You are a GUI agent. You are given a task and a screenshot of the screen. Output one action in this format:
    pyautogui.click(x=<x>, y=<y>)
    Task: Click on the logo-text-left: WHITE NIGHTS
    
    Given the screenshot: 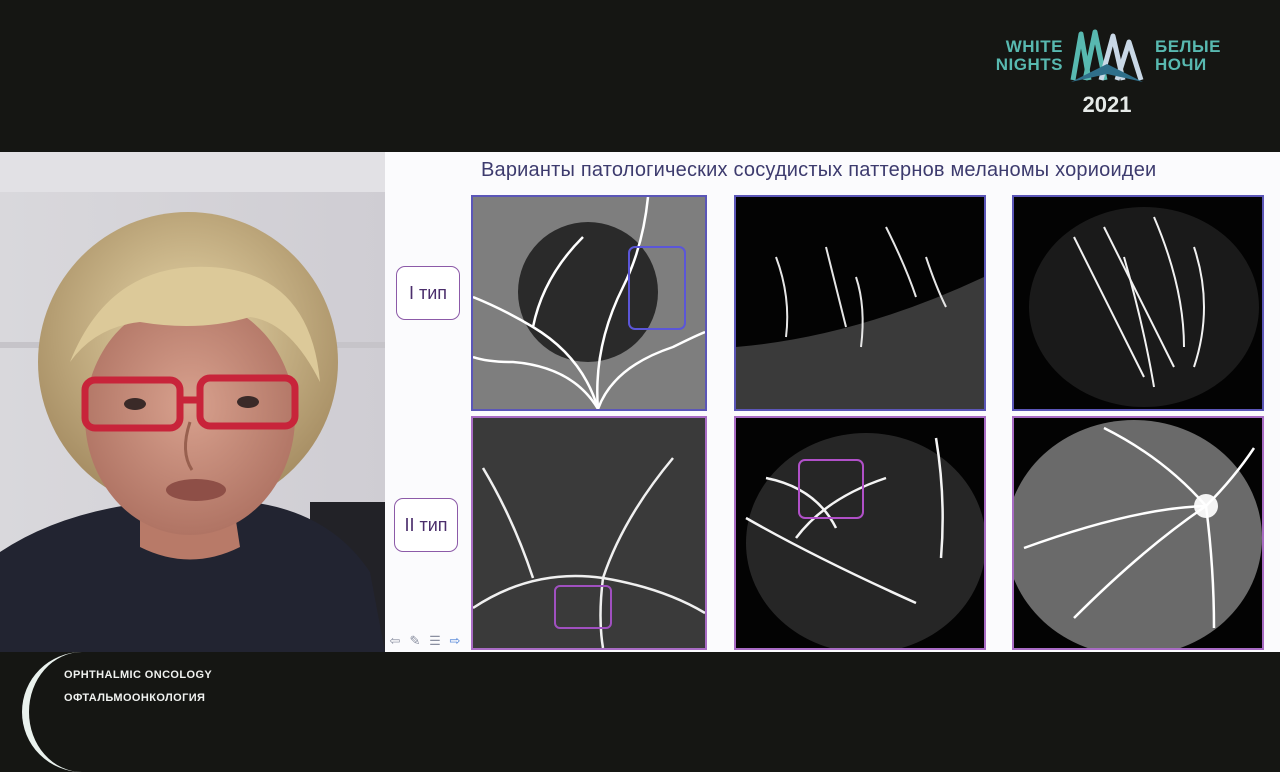 What is the action you would take?
    pyautogui.click(x=1029, y=55)
    